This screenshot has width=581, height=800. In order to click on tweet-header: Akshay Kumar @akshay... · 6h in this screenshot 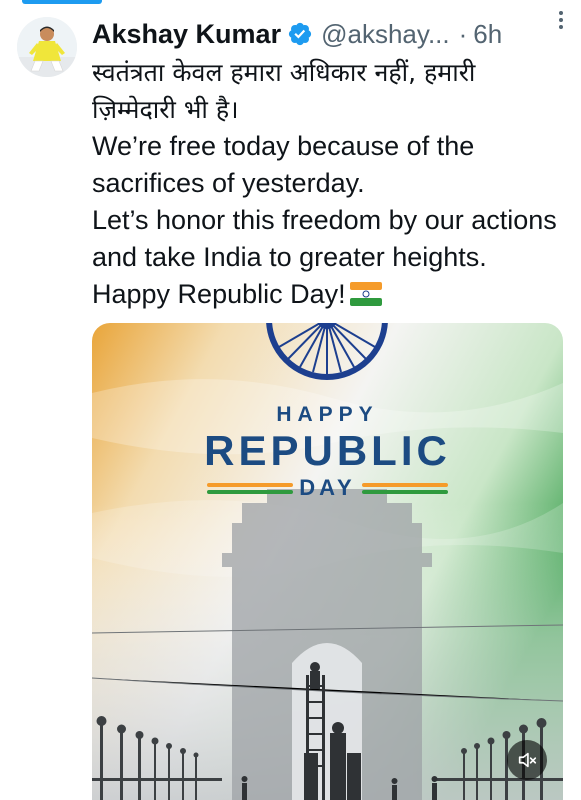, I will do `click(332, 34)`.